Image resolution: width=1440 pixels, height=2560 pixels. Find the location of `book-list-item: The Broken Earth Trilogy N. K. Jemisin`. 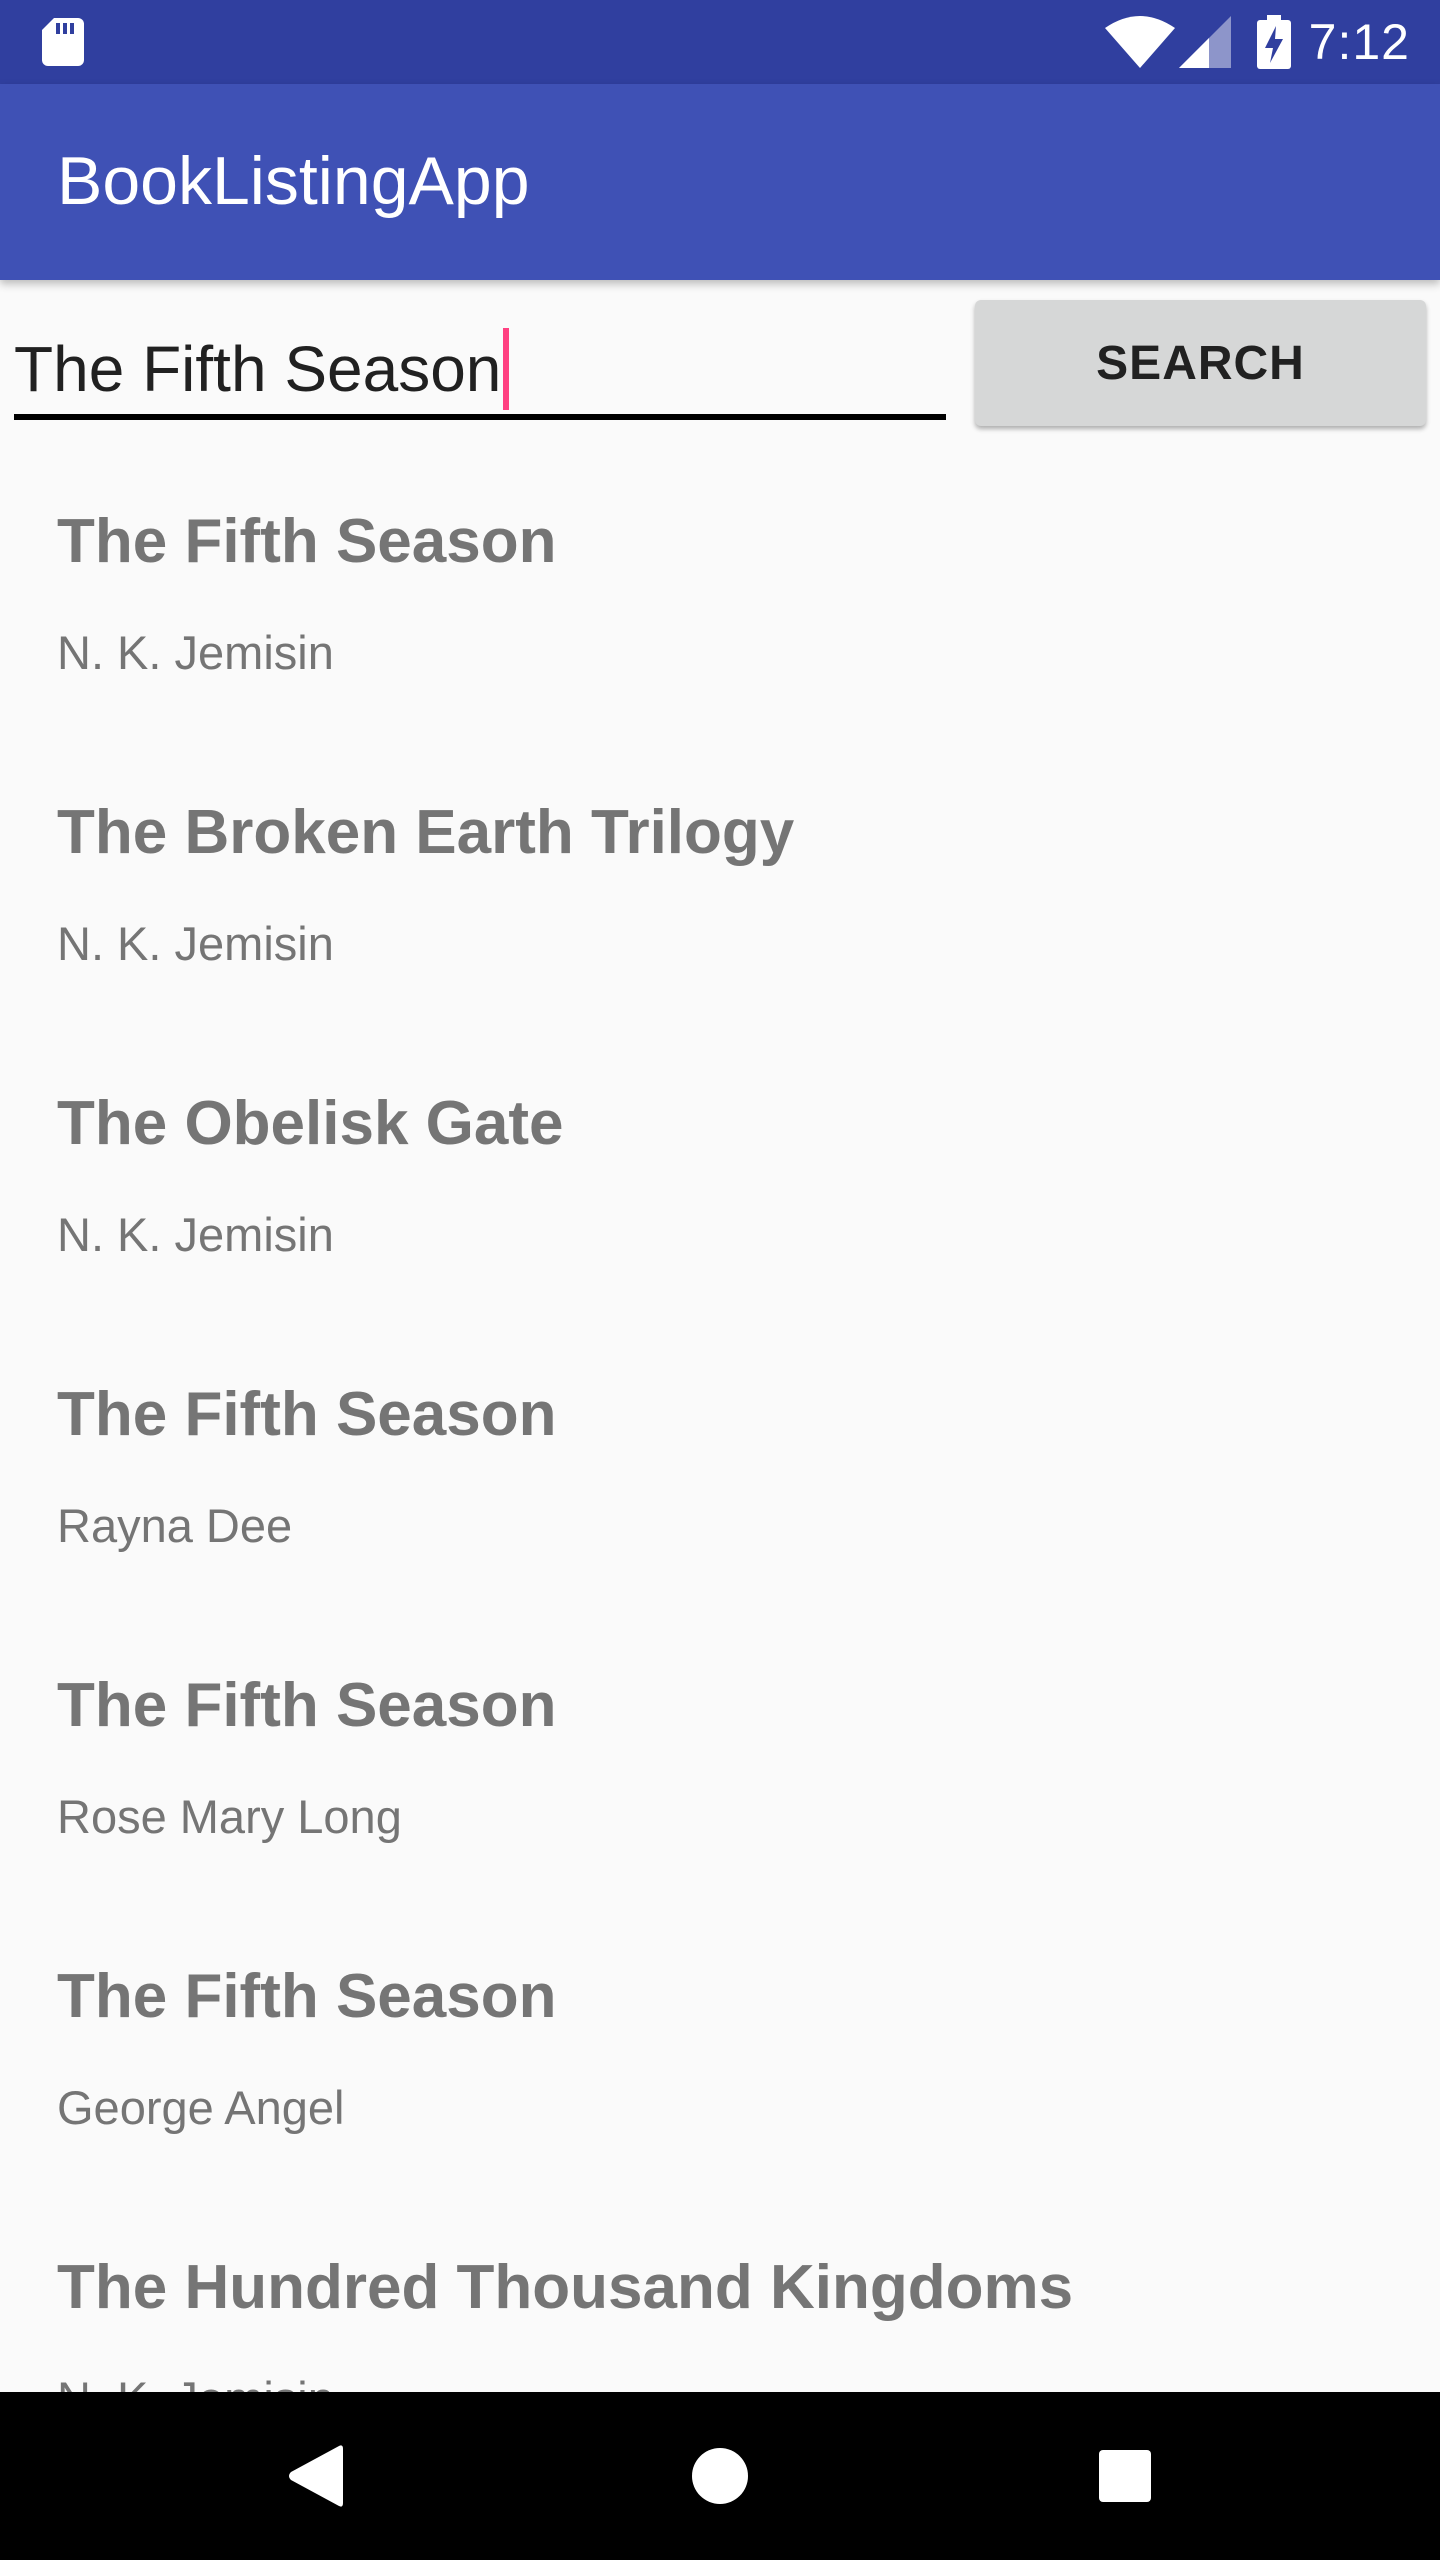

book-list-item: The Broken Earth Trilogy N. K. Jemisin is located at coordinates (720, 916).